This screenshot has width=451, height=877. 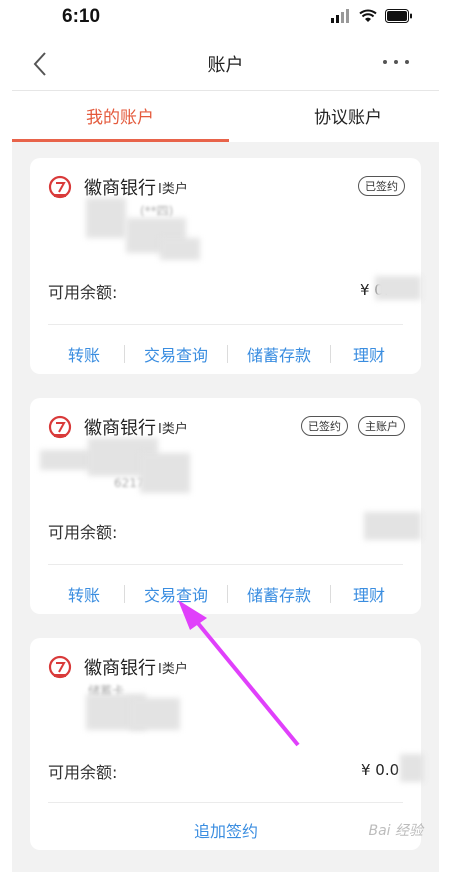 What do you see at coordinates (340, 16) in the screenshot?
I see `signal-icon` at bounding box center [340, 16].